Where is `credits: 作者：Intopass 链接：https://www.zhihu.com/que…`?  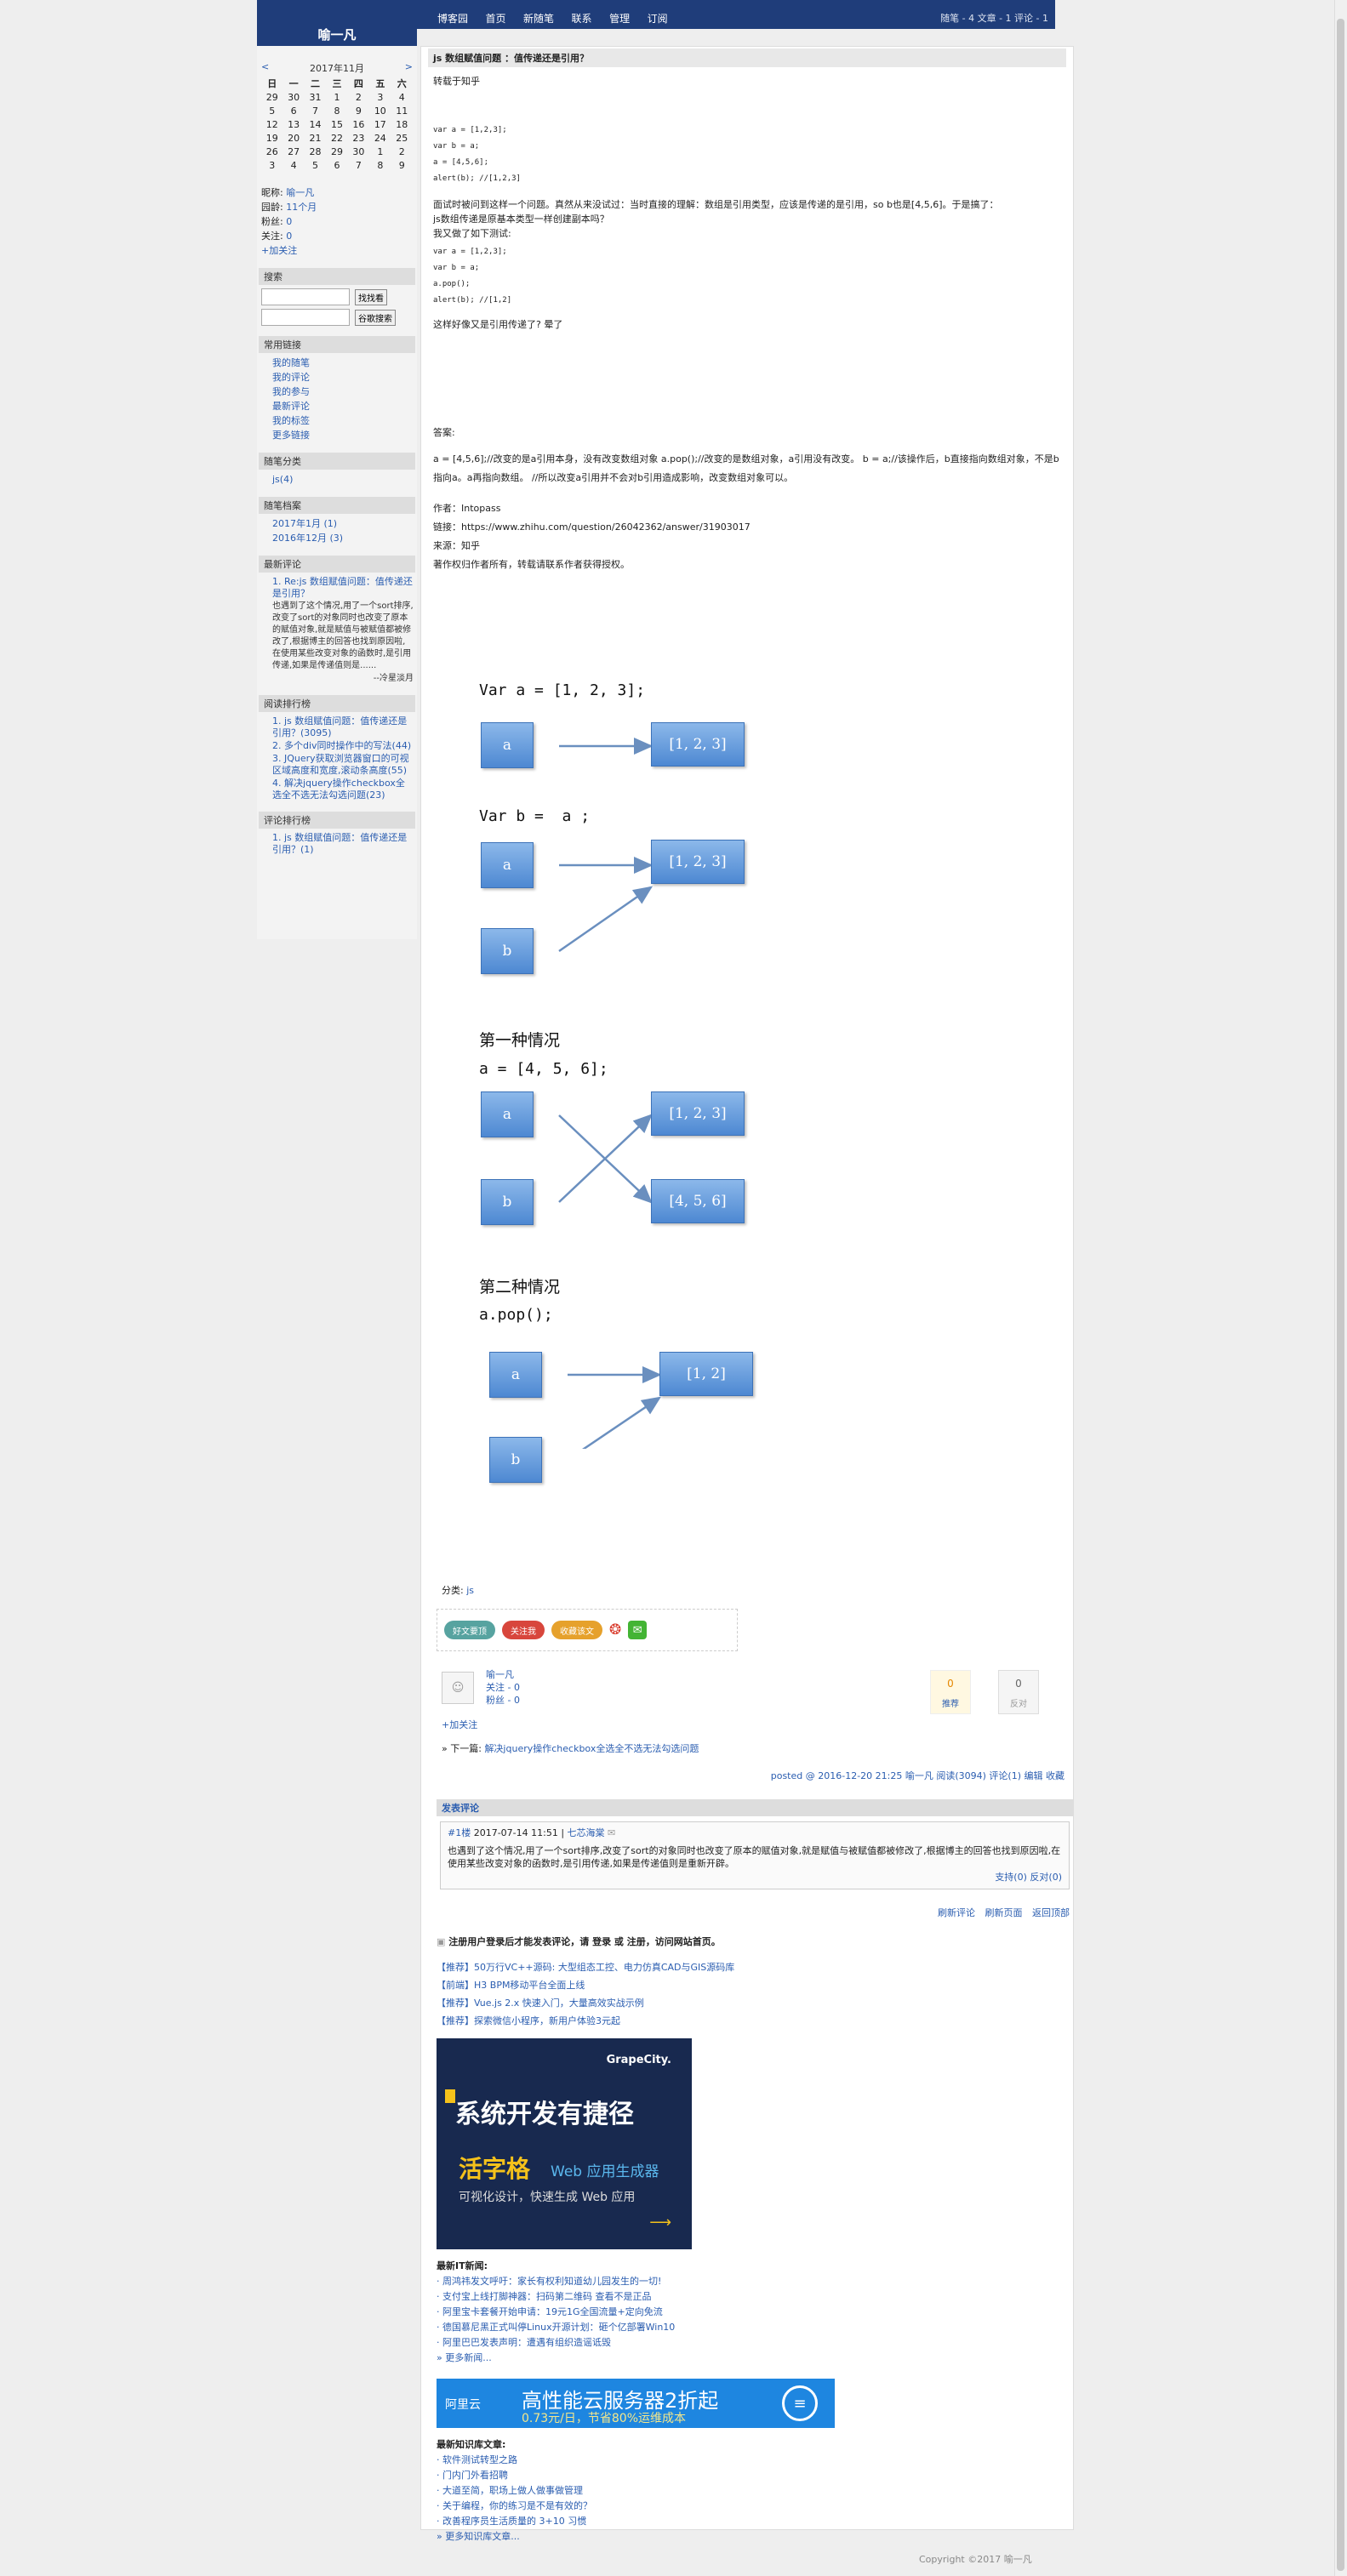
credits: 作者：Intopass 链接：https://www.zhihu.com/que… is located at coordinates (747, 536).